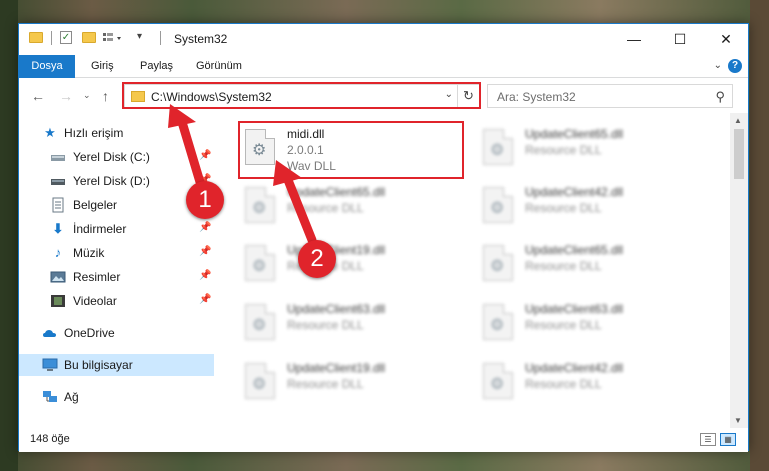 The width and height of the screenshot is (769, 471). Describe the element at coordinates (205, 200) in the screenshot. I see `step-1-badge: 1` at that location.